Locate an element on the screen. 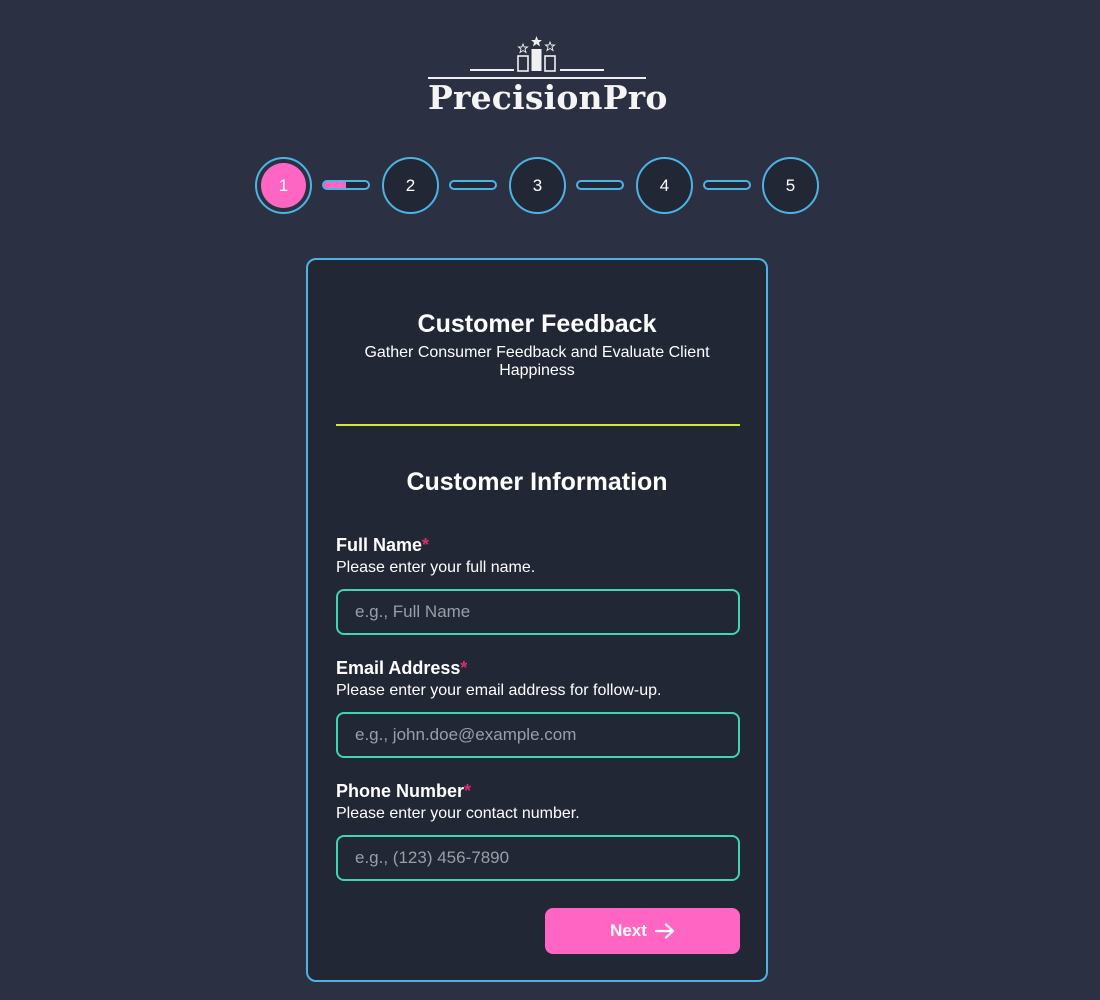  step-2: 2 is located at coordinates (410, 185).